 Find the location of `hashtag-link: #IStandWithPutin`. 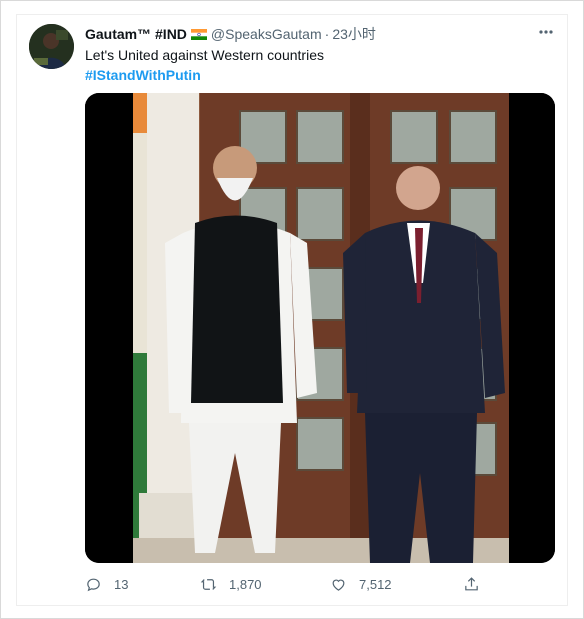

hashtag-link: #IStandWithPutin is located at coordinates (143, 75).